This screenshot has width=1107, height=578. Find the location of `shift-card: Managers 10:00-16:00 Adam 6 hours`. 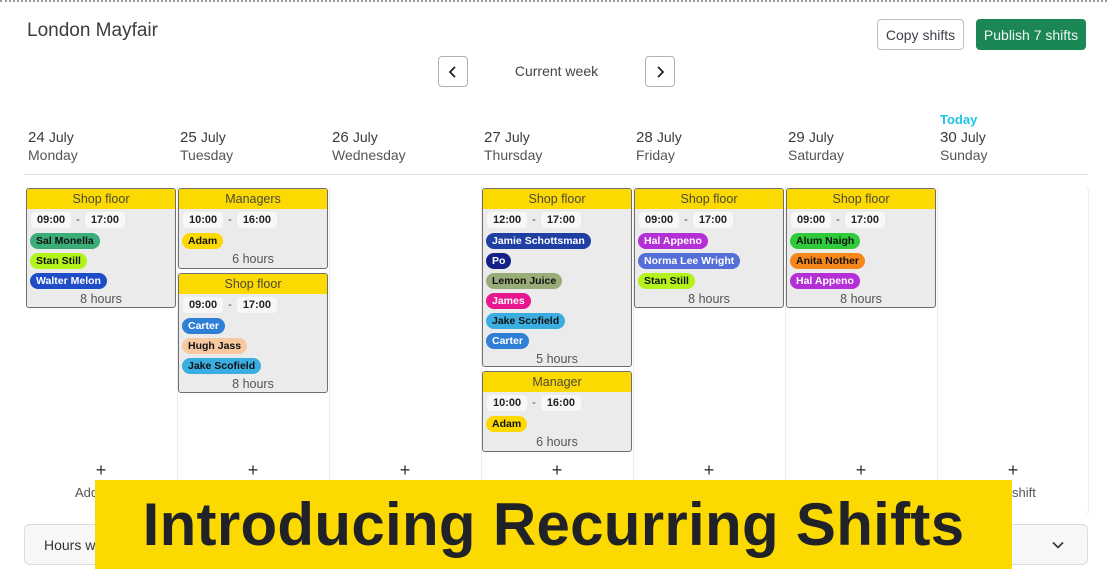

shift-card: Managers 10:00-16:00 Adam 6 hours is located at coordinates (253, 228).